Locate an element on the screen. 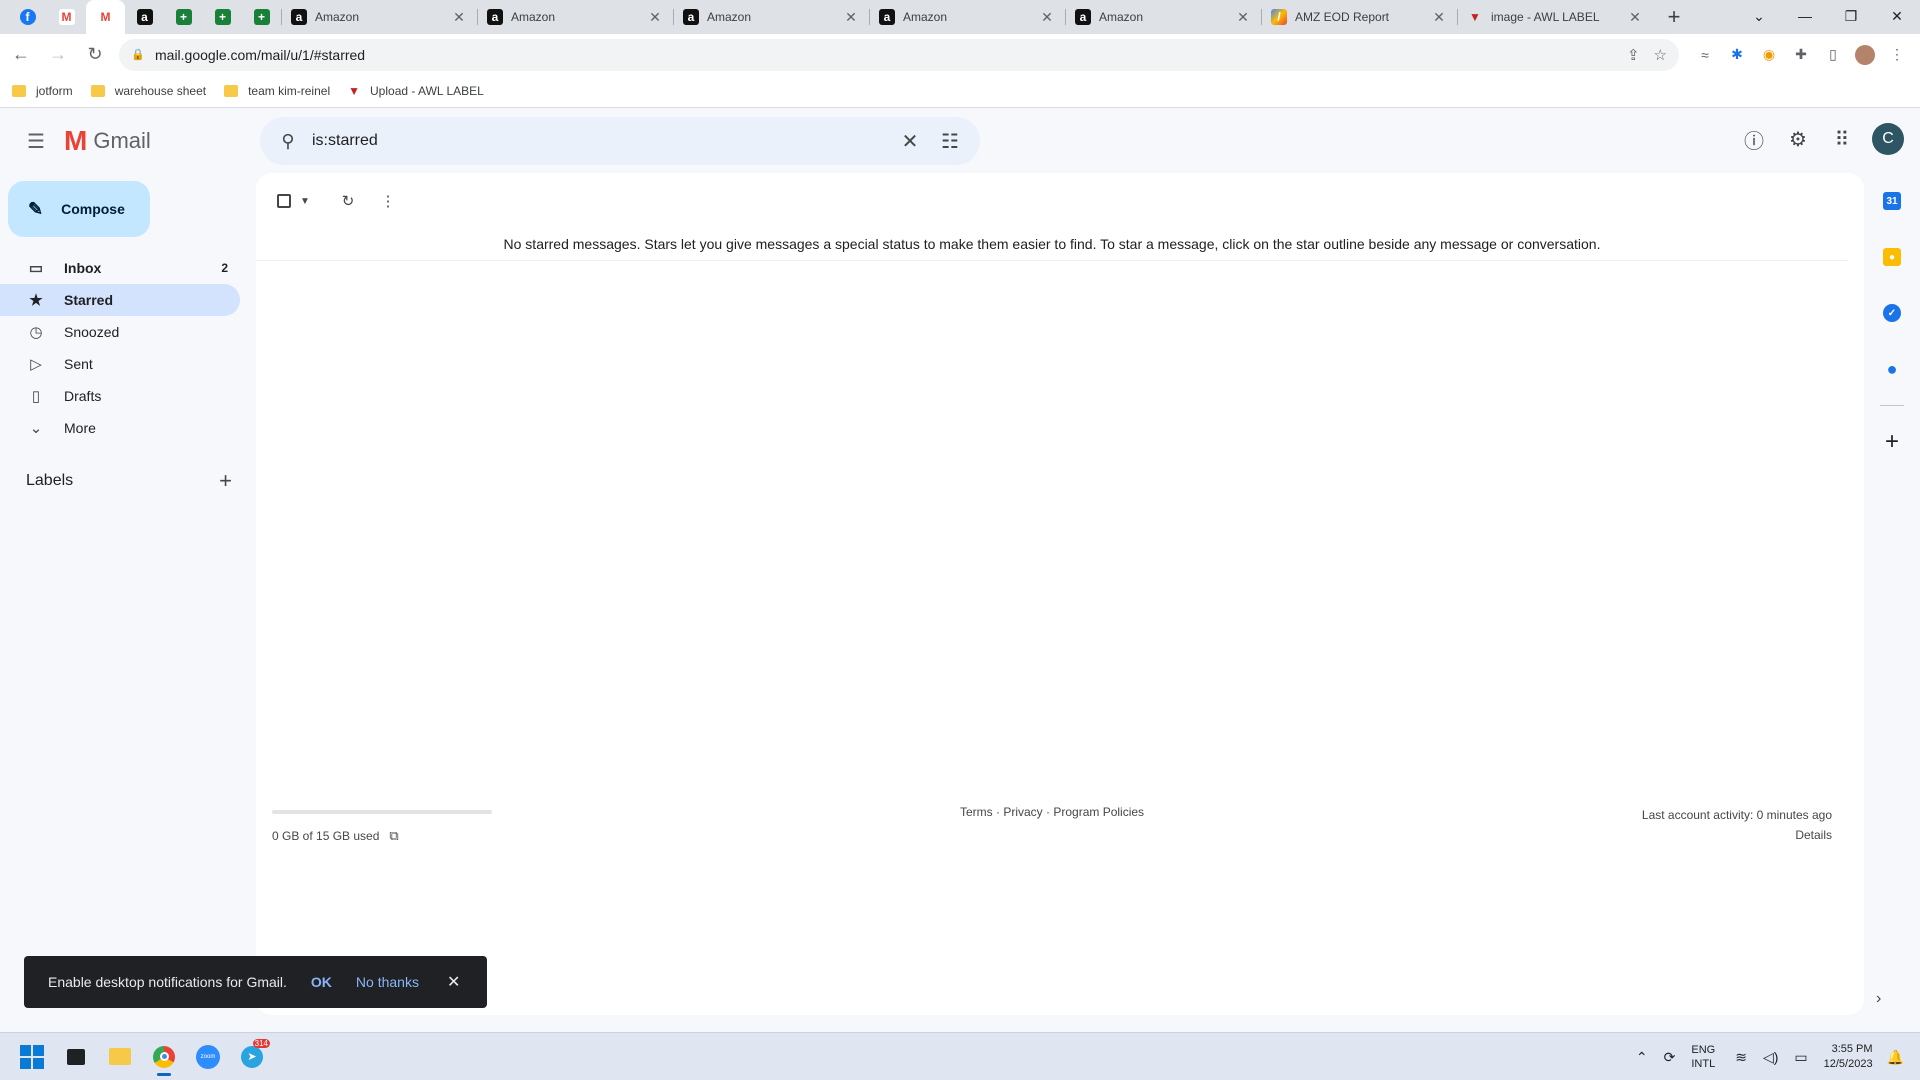 The image size is (1920, 1080). calendar-app: 31 is located at coordinates (1892, 201).